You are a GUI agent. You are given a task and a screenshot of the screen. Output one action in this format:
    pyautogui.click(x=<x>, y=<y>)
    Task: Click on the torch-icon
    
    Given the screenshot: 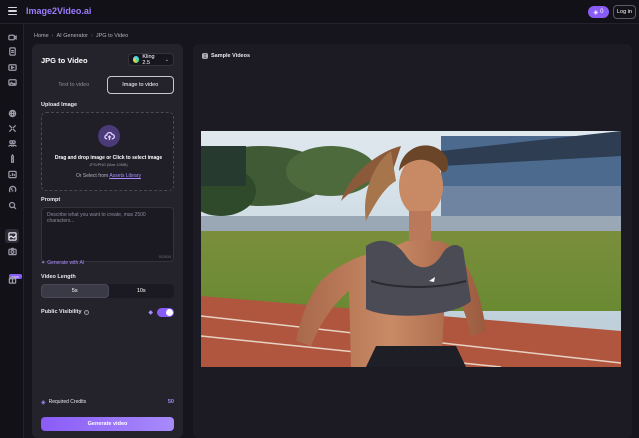 What is the action you would take?
    pyautogui.click(x=12, y=158)
    